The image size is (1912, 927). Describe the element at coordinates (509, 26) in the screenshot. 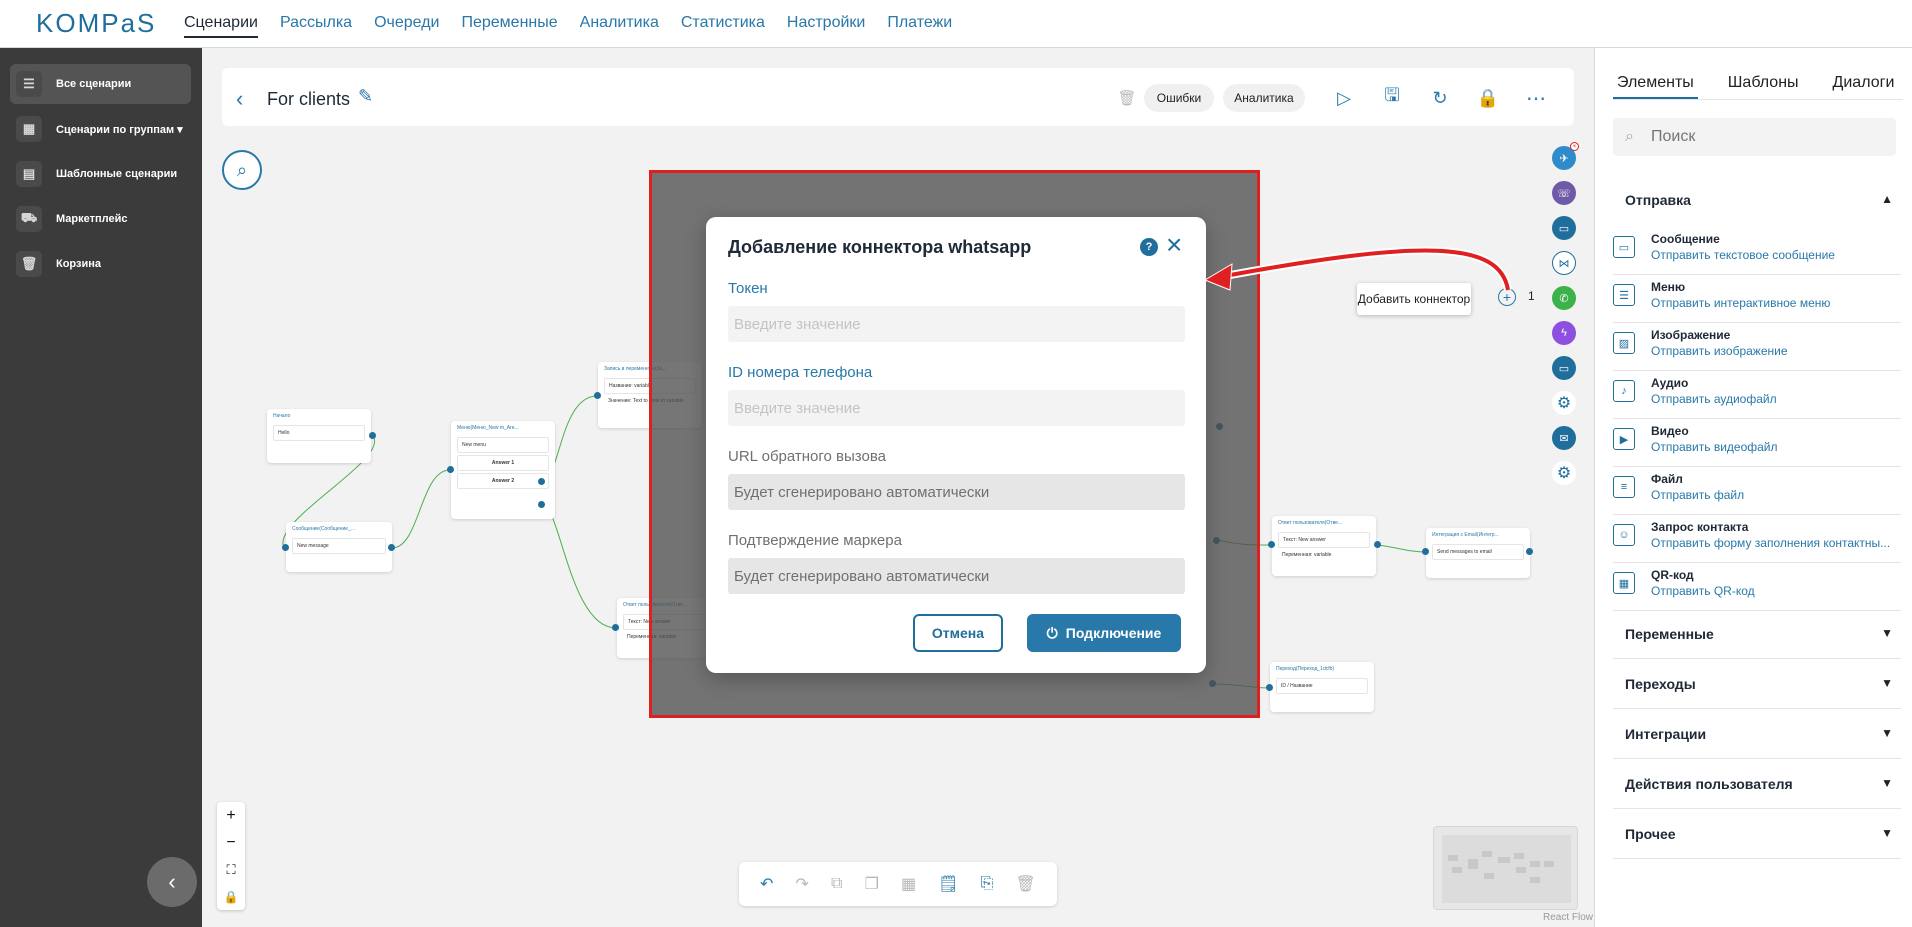

I see `nav-variables: Переменные` at that location.